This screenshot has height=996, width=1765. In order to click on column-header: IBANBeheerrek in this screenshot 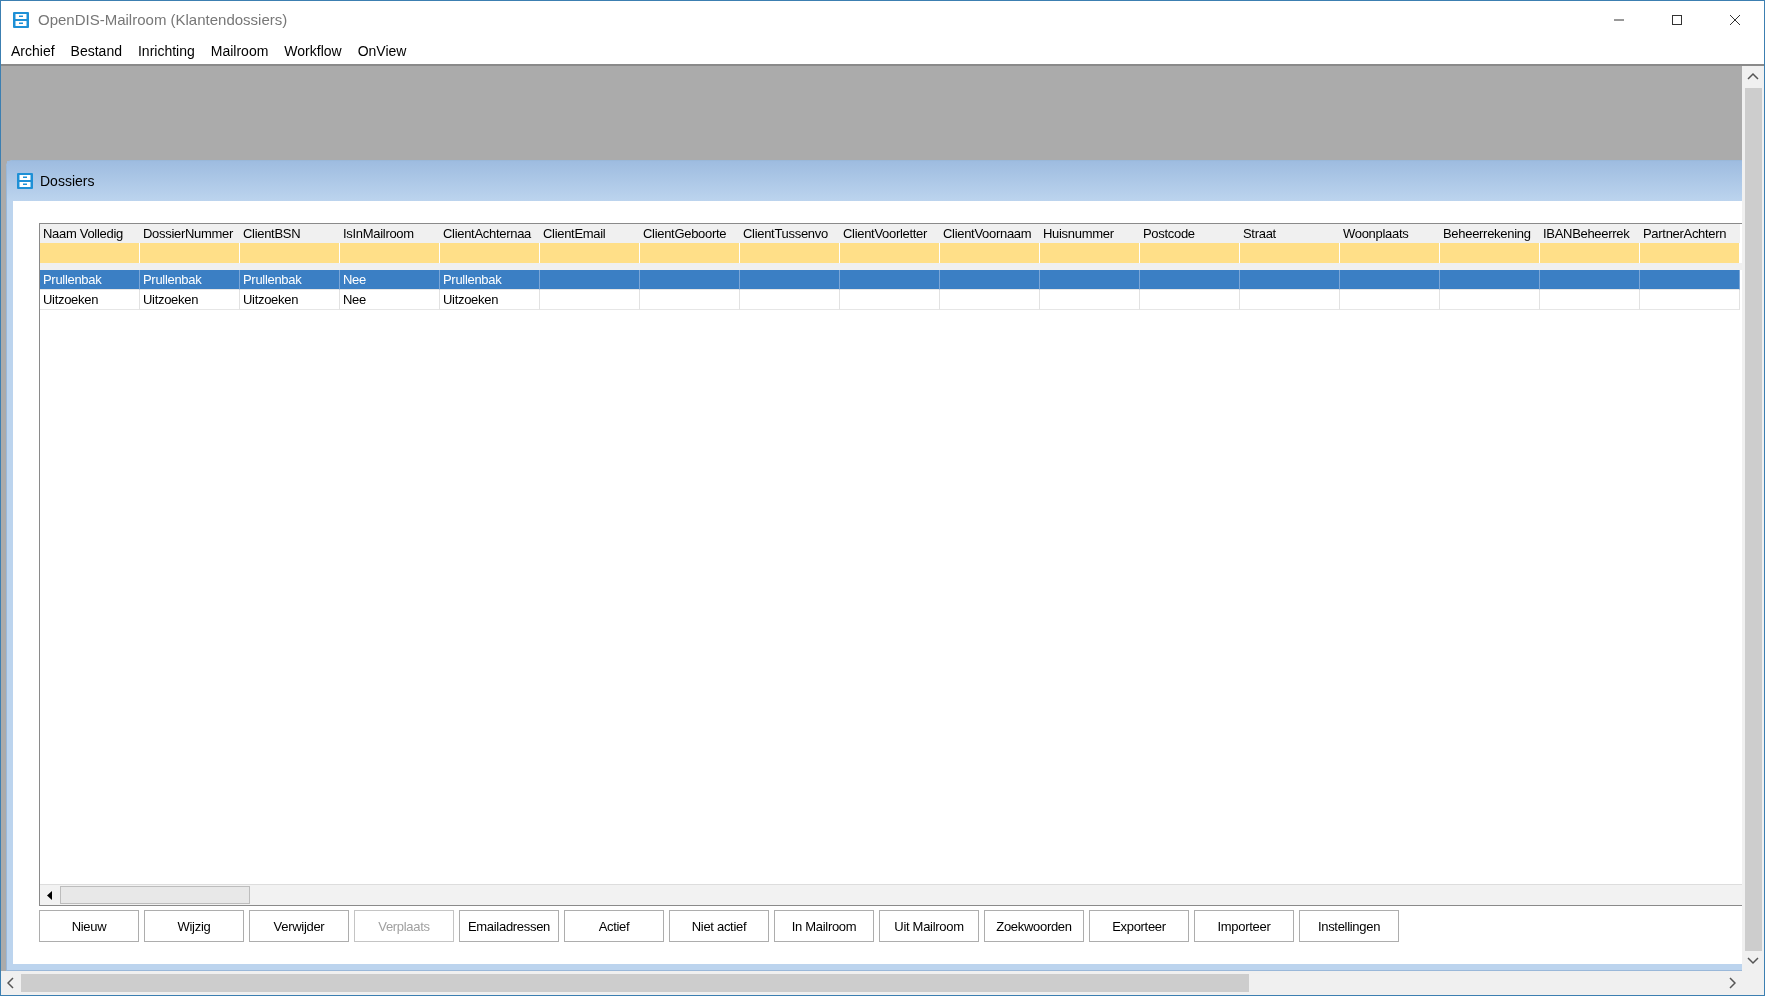, I will do `click(1590, 233)`.